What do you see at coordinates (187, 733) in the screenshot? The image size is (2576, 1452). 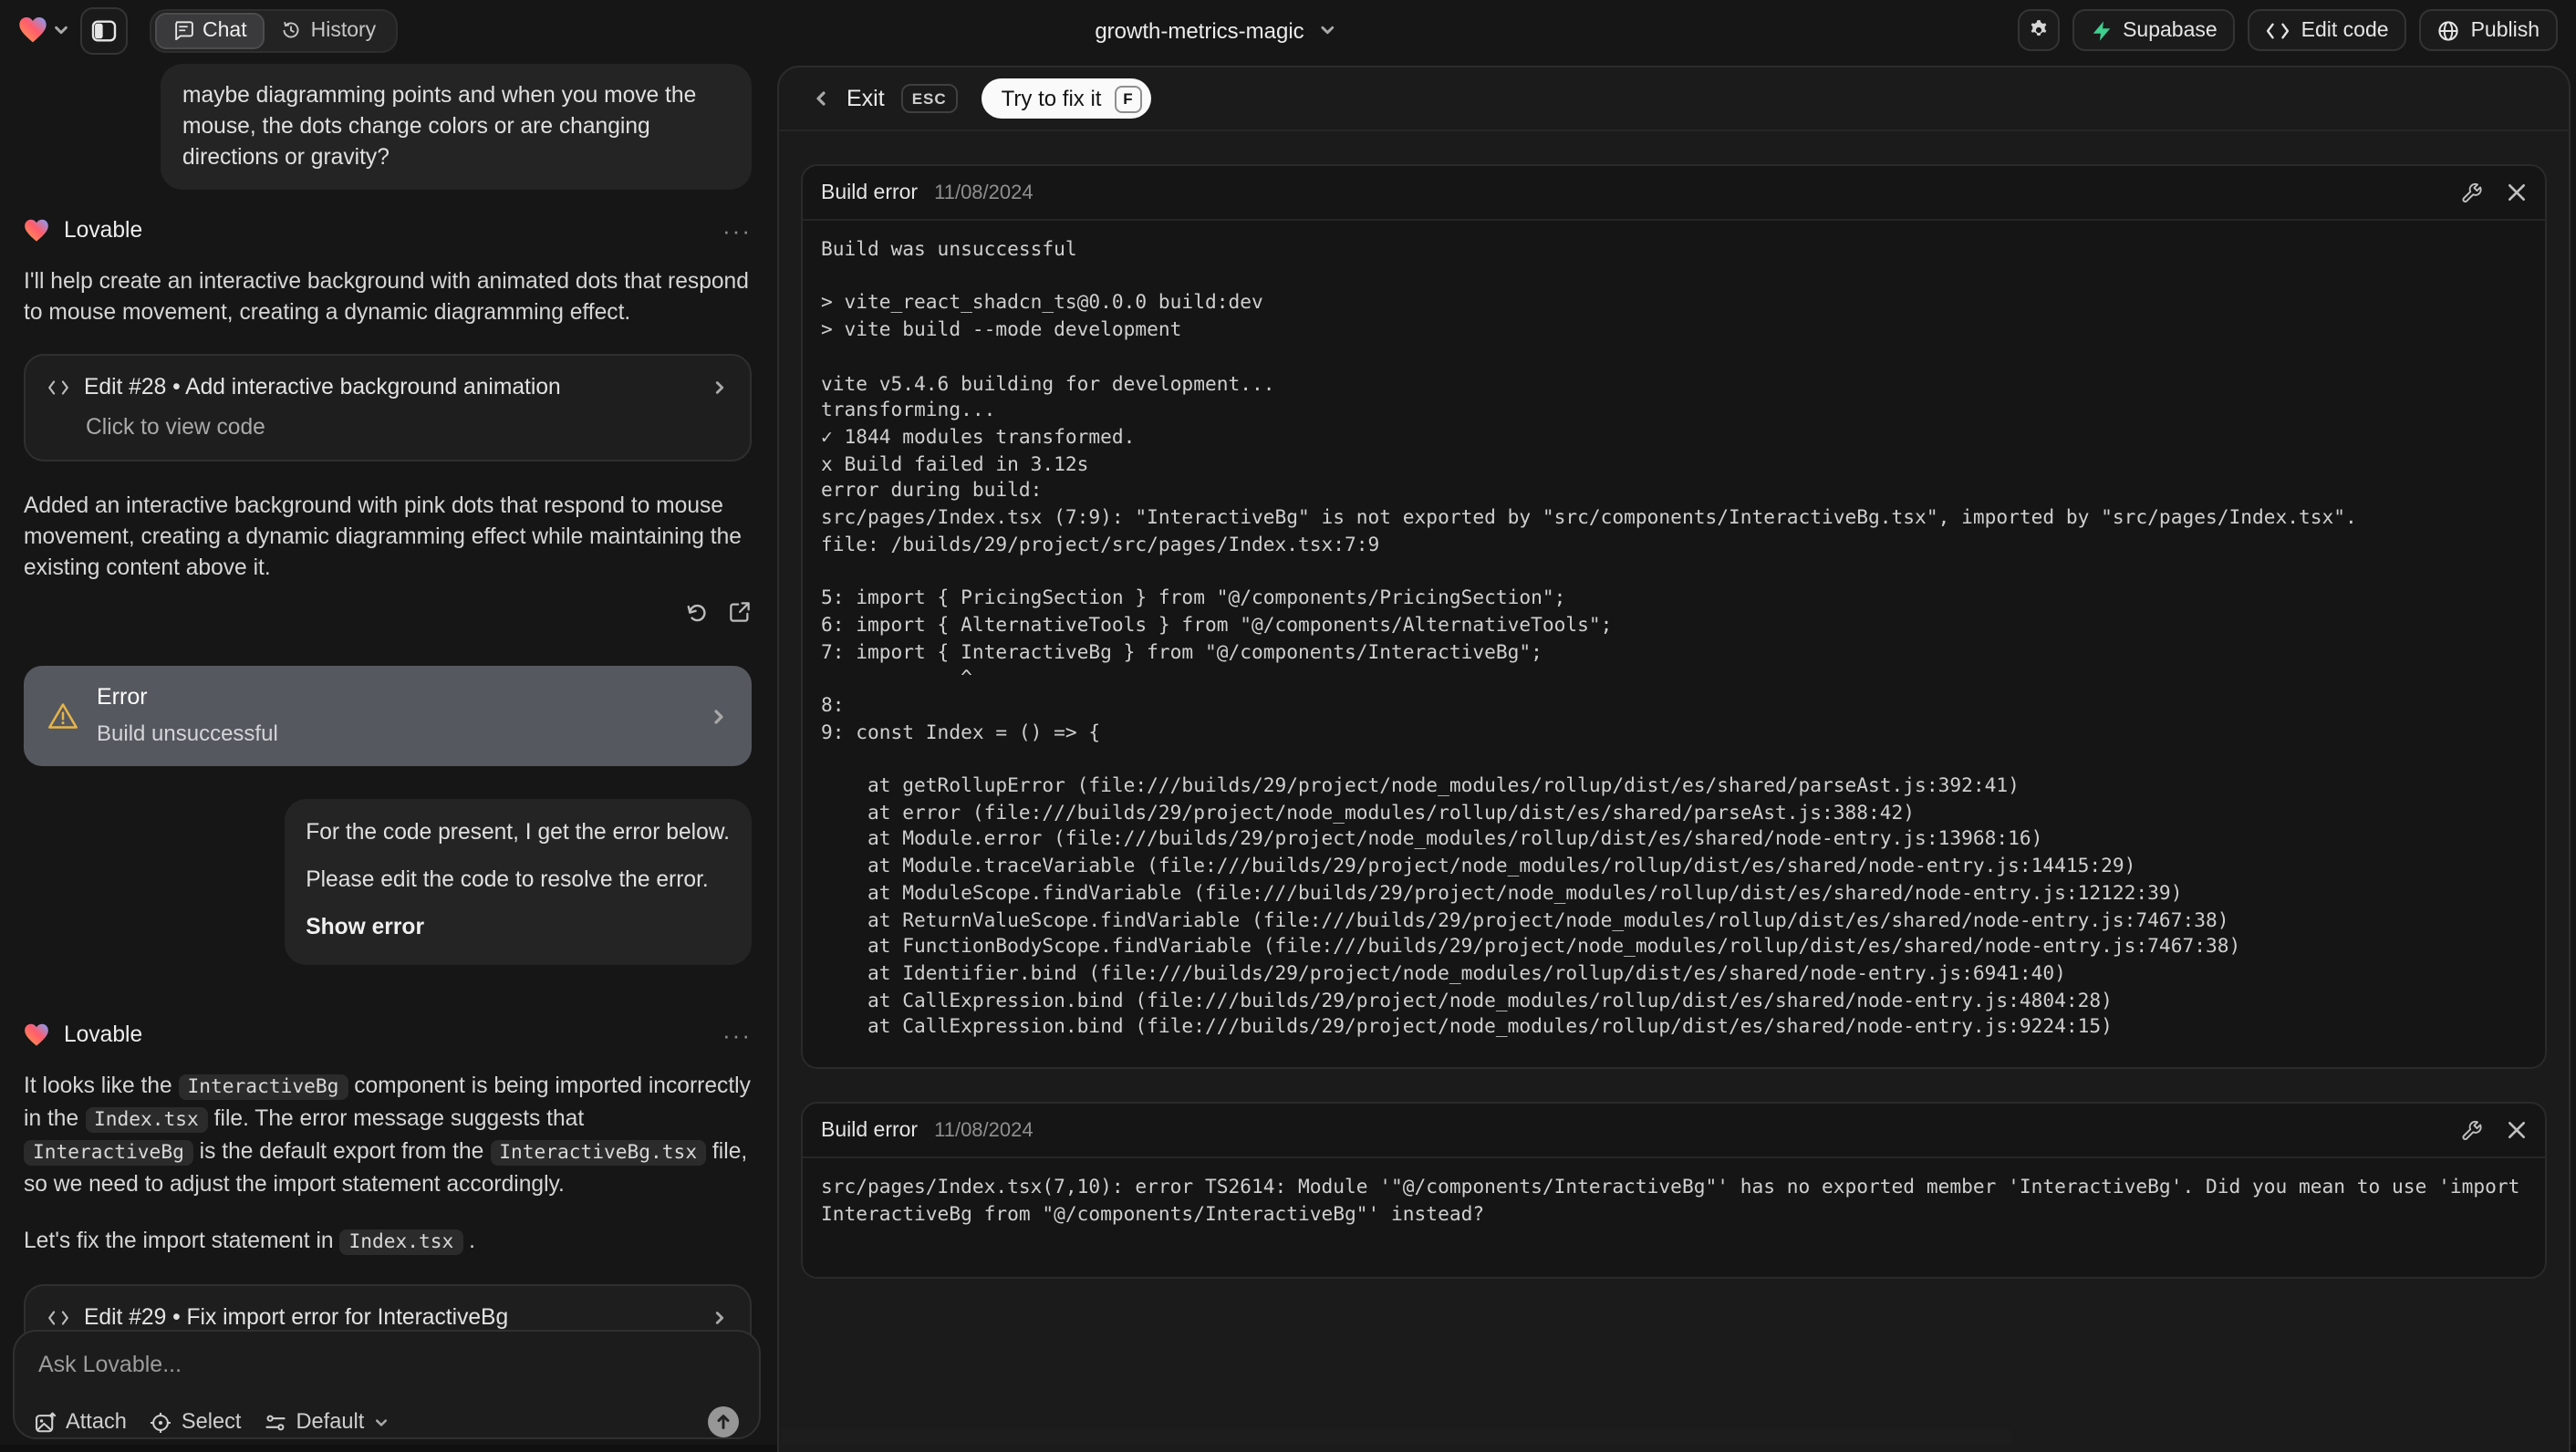 I see `error-card-subtitle: Build unsuccessful` at bounding box center [187, 733].